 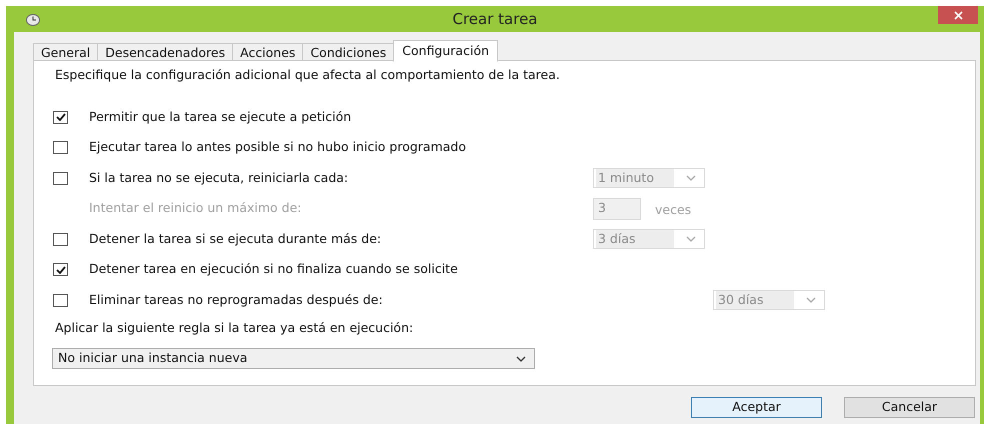 I want to click on clock-icon, so click(x=33, y=20).